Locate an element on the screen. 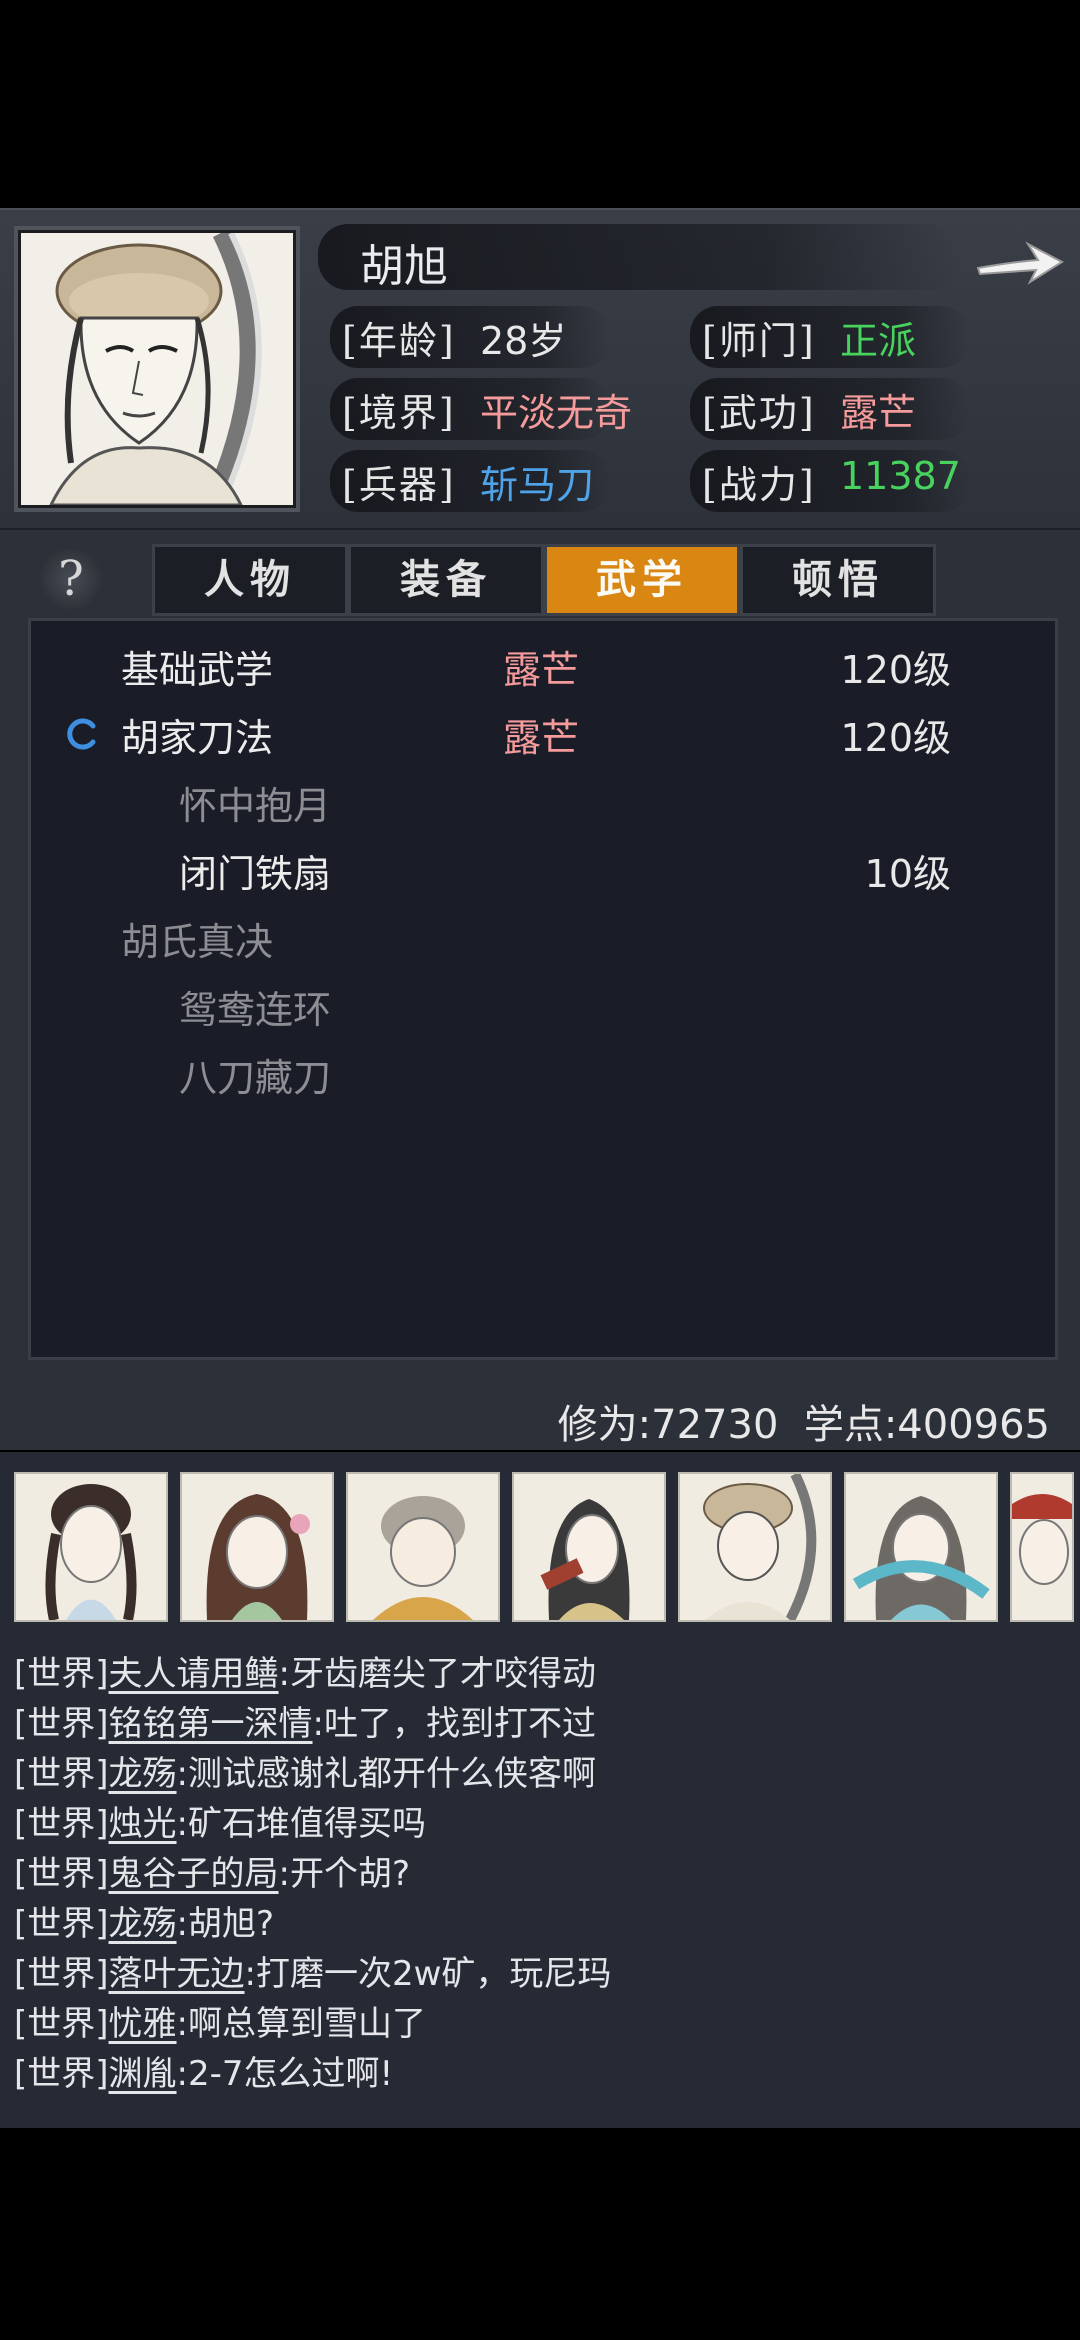  chat-username: 渊胤 is located at coordinates (143, 2074).